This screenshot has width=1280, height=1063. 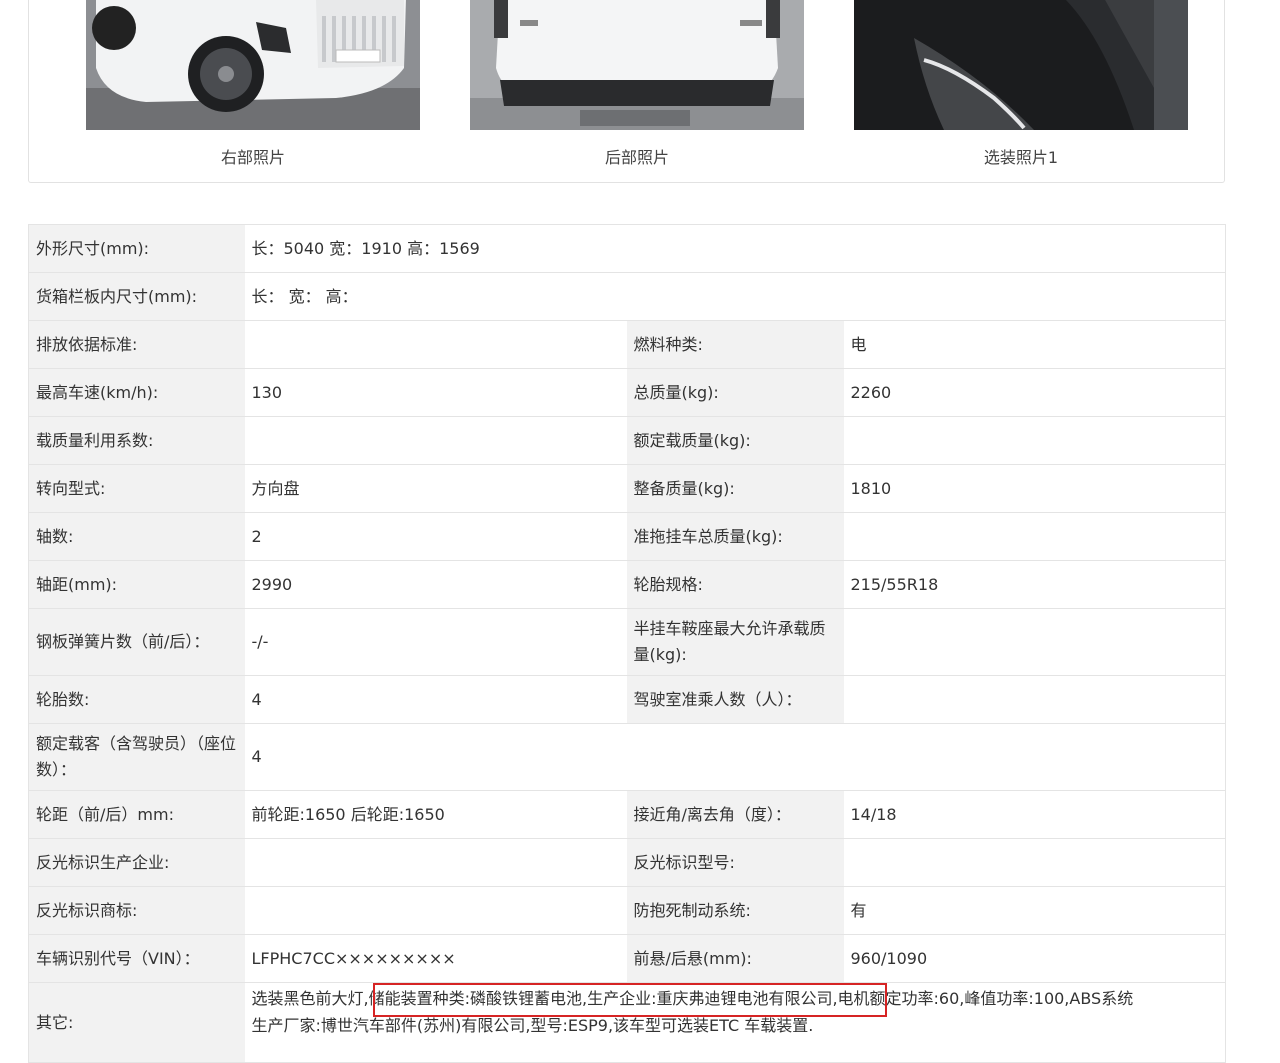 I want to click on spec-label: 车辆识别代号（VIN）：, so click(x=136, y=958).